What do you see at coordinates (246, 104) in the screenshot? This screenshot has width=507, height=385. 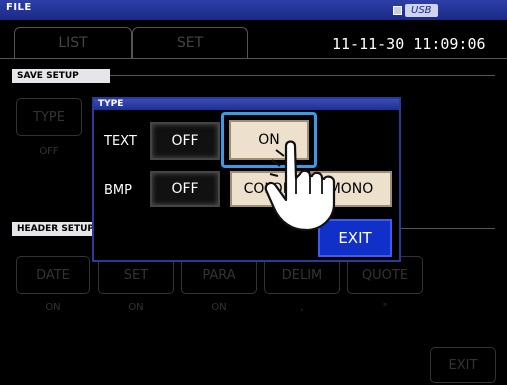 I see `dialog-title: TYPE` at bounding box center [246, 104].